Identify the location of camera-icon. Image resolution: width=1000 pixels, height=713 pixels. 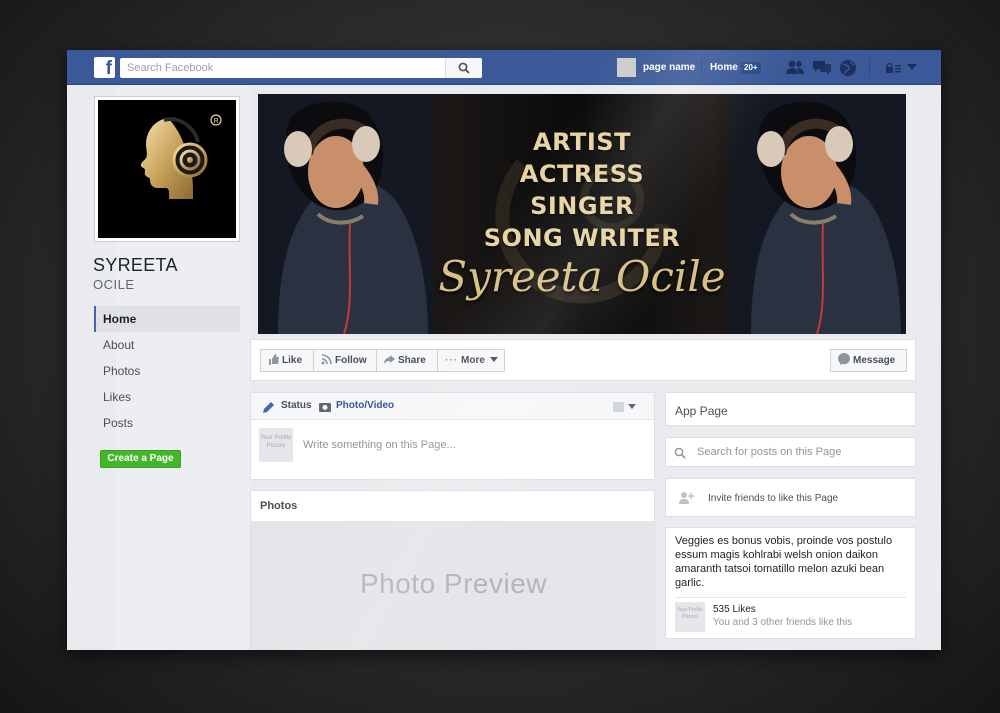
(325, 407).